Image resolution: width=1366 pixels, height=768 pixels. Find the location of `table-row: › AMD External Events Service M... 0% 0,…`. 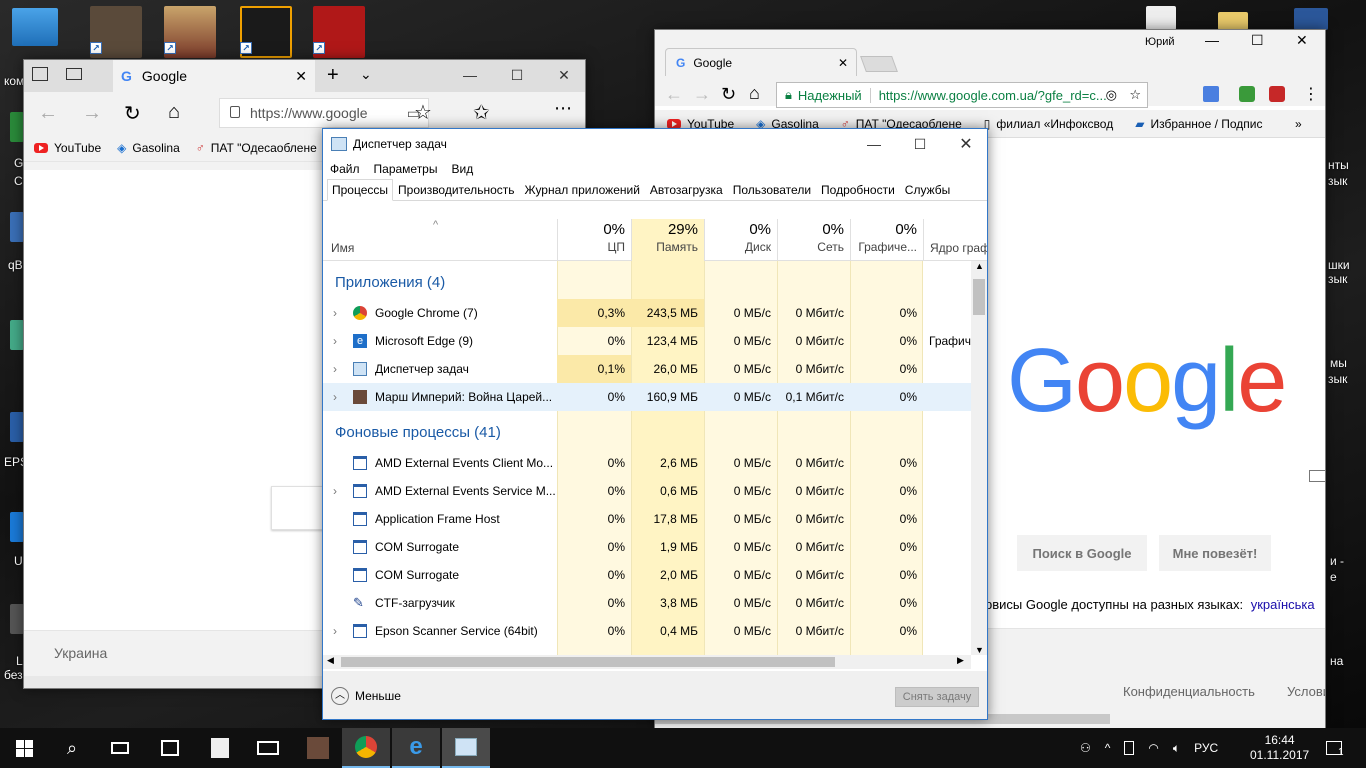

table-row: › AMD External Events Service M... 0% 0,… is located at coordinates (647, 491).